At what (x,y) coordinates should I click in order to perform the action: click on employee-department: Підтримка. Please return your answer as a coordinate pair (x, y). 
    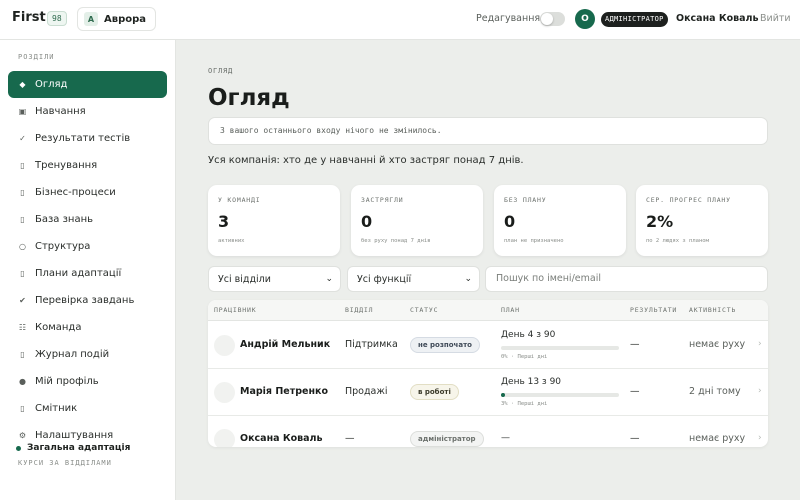
    Looking at the image, I should click on (371, 344).